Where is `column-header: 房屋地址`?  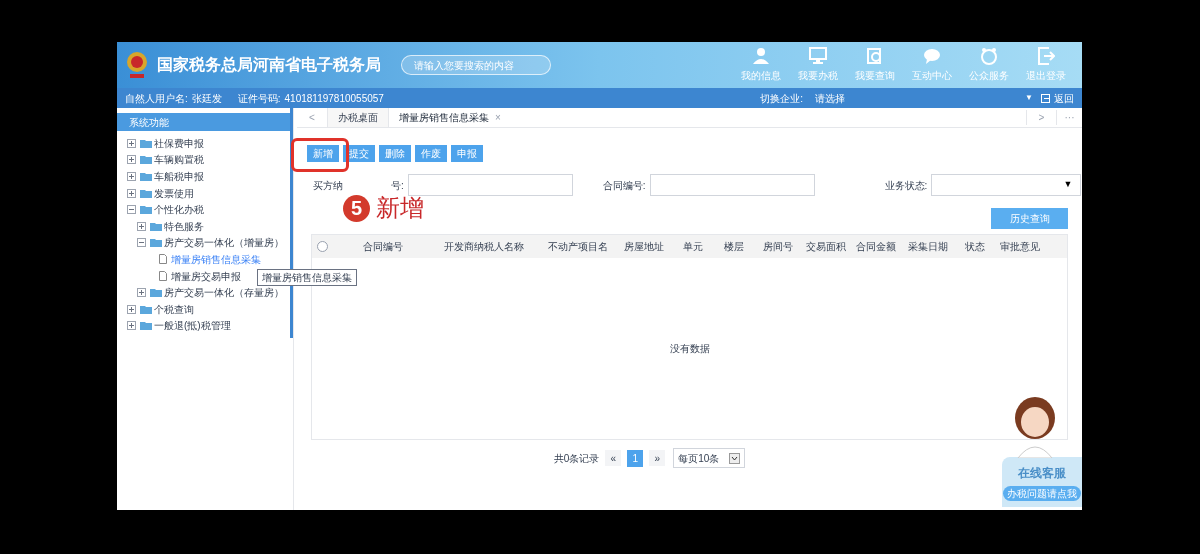
column-header: 房屋地址 is located at coordinates (644, 247).